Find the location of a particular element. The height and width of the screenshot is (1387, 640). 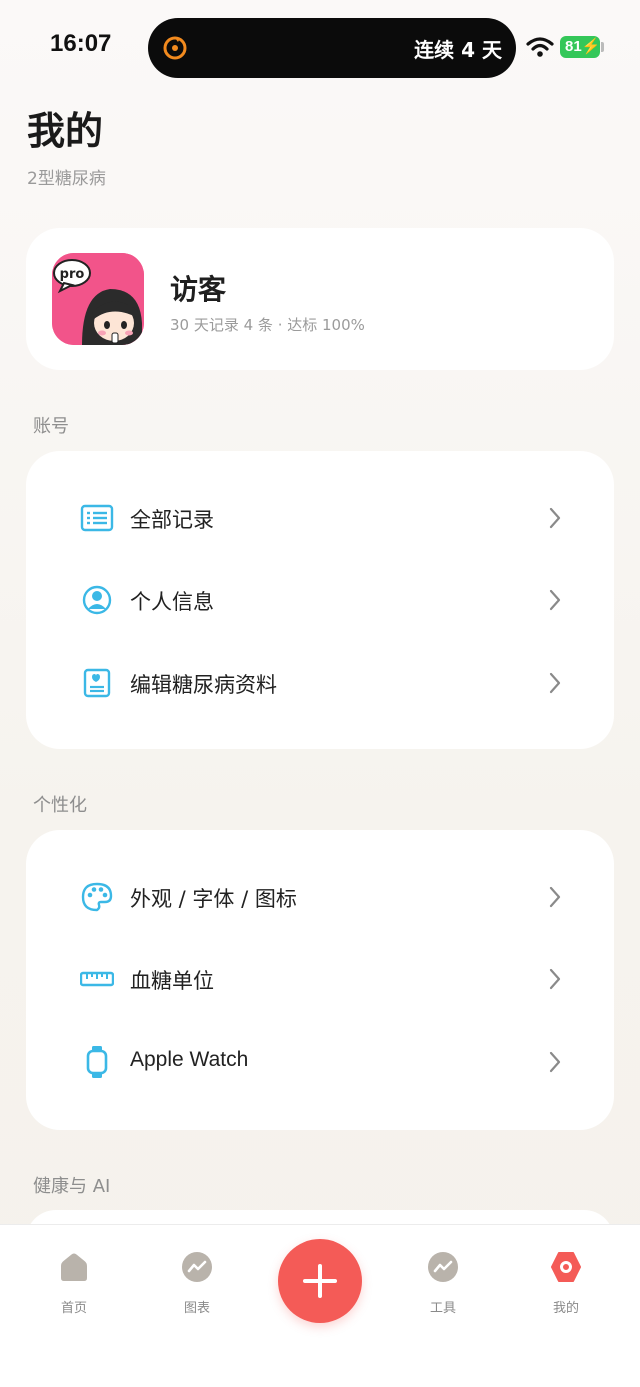

status-time: 16:07 is located at coordinates (81, 43).